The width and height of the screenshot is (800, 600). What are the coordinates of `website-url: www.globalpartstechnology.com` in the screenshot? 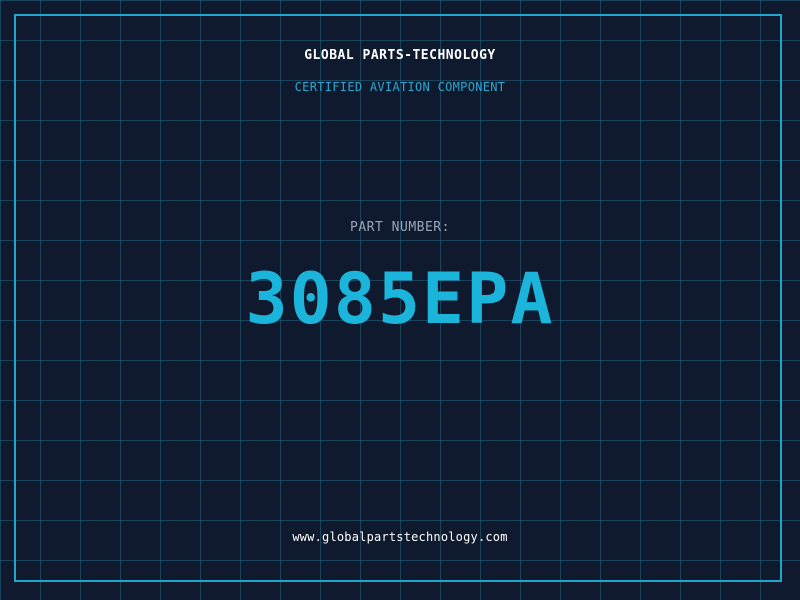 It's located at (400, 537).